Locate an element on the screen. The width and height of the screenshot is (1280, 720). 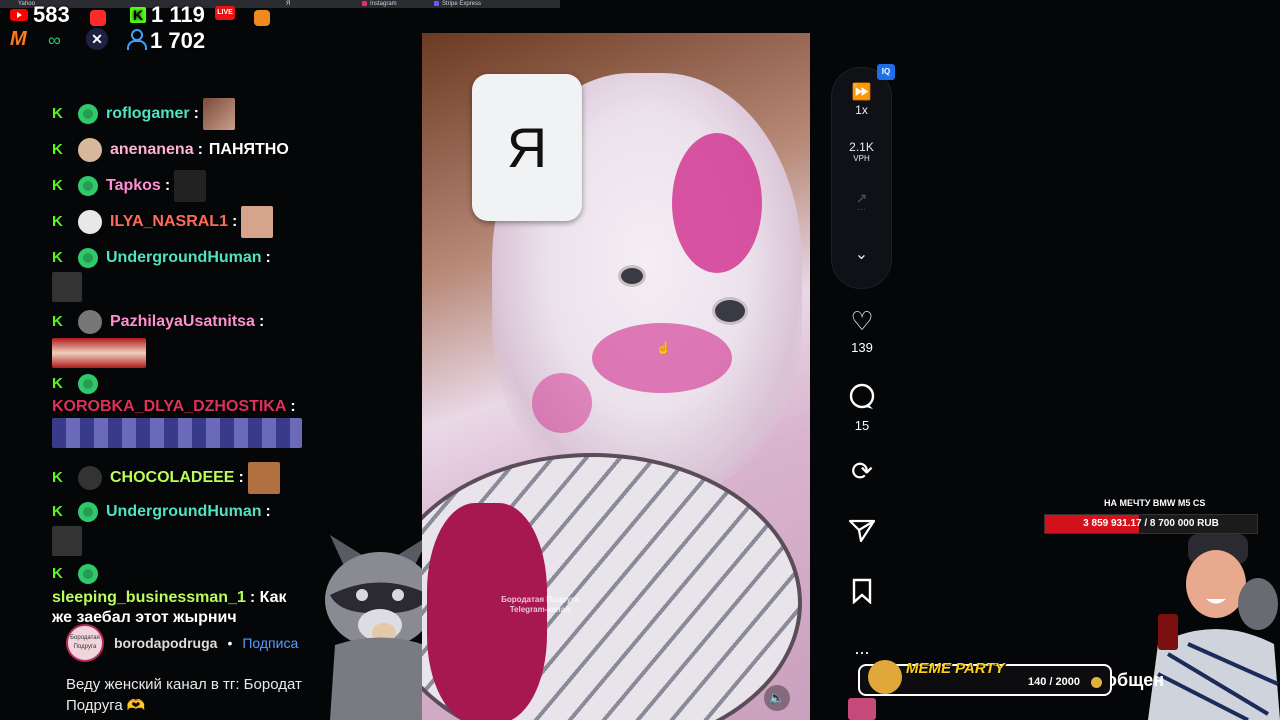
like-button: ♡ 139 is located at coordinates (862, 331).